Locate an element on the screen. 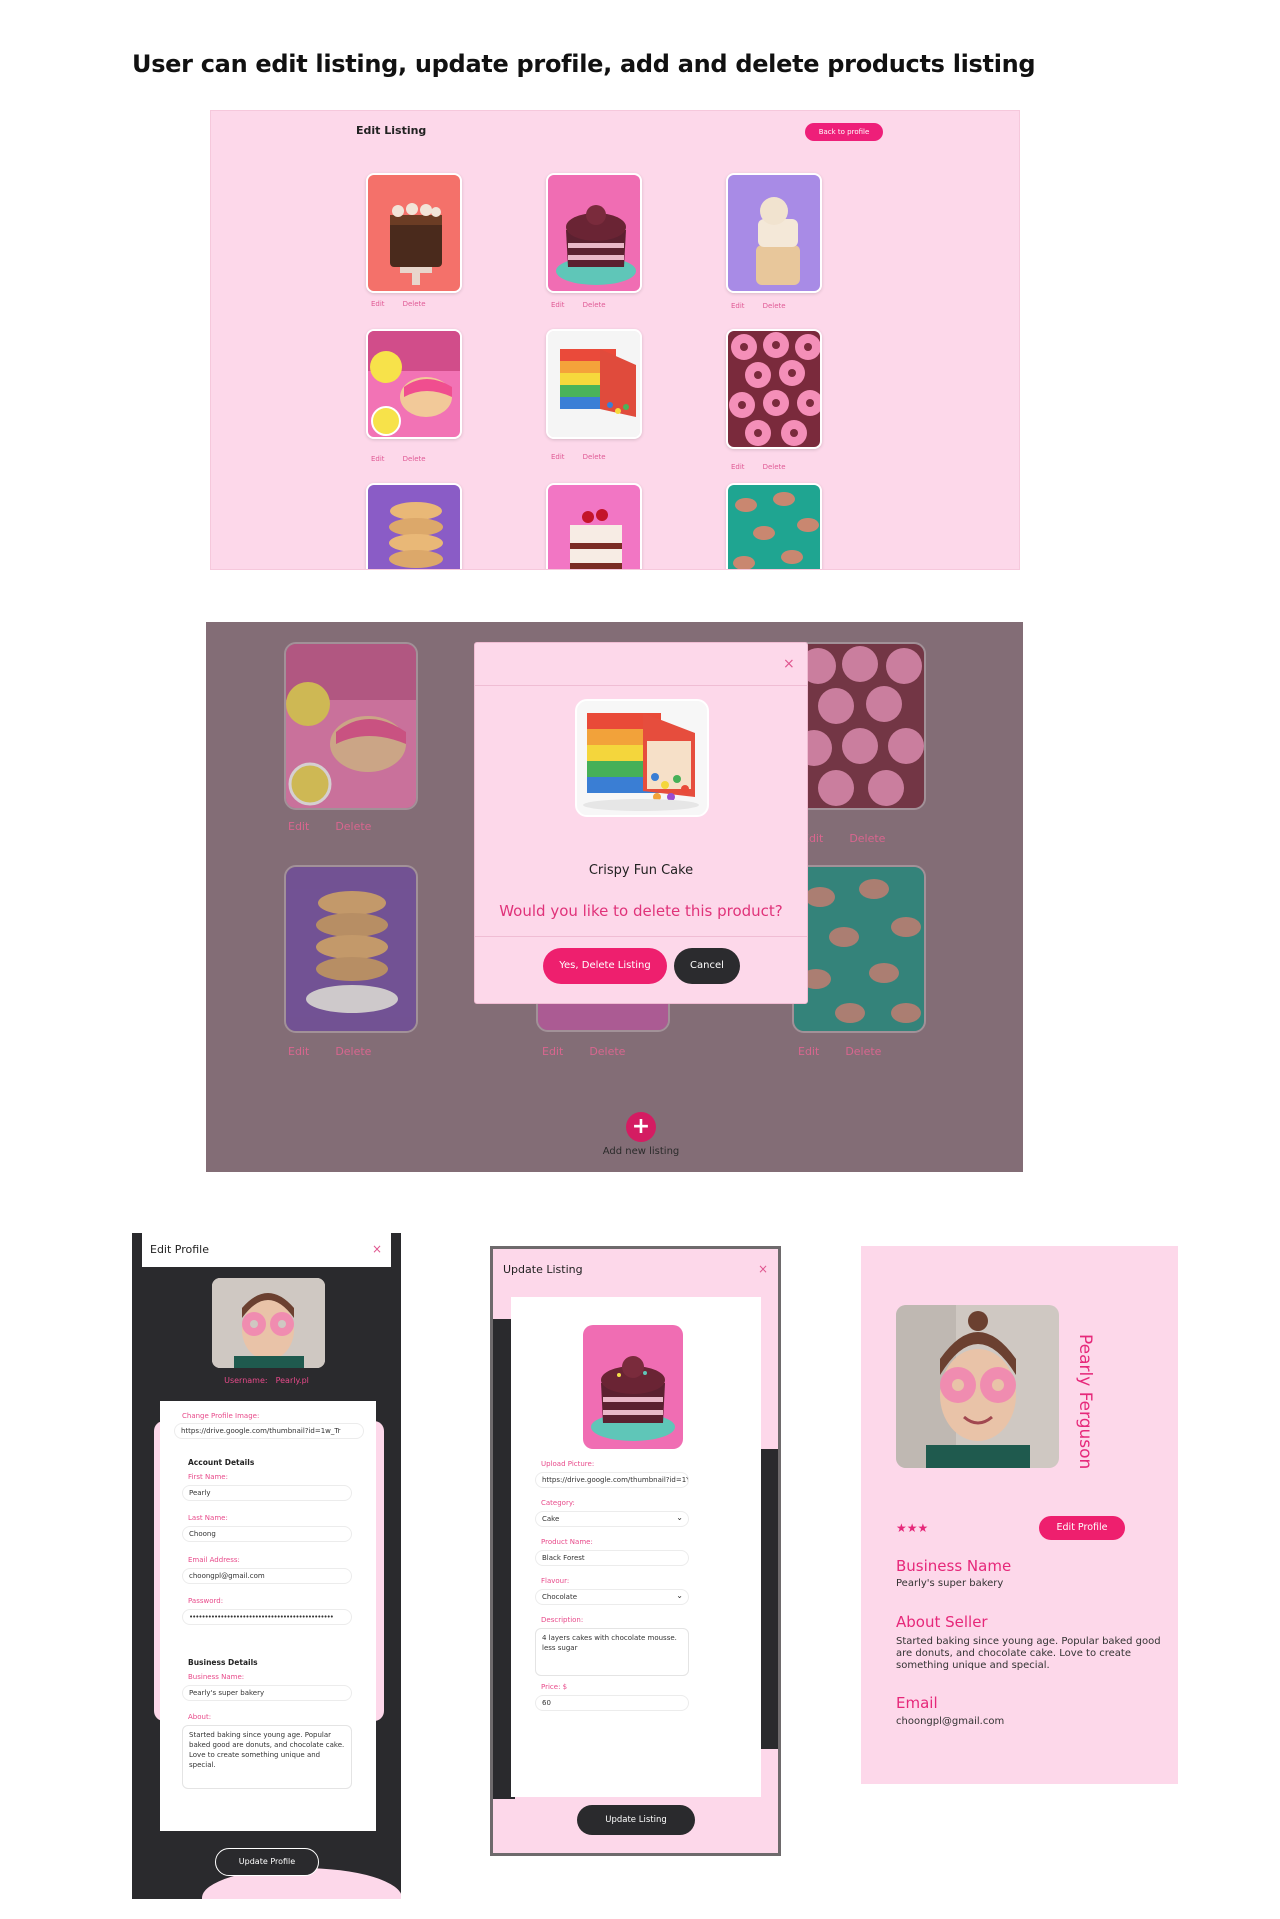 The width and height of the screenshot is (1280, 1919). category-select: Cake ⌄ is located at coordinates (612, 1519).